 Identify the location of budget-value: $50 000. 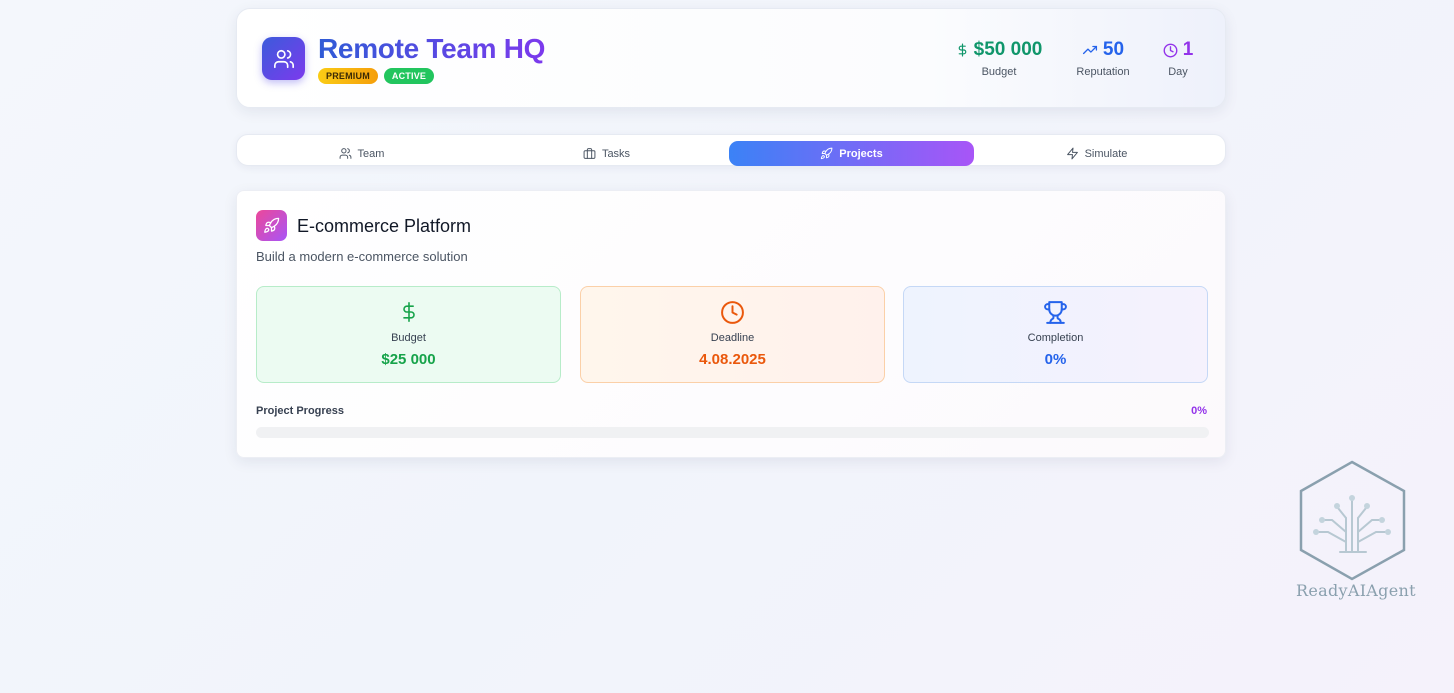
(1008, 49).